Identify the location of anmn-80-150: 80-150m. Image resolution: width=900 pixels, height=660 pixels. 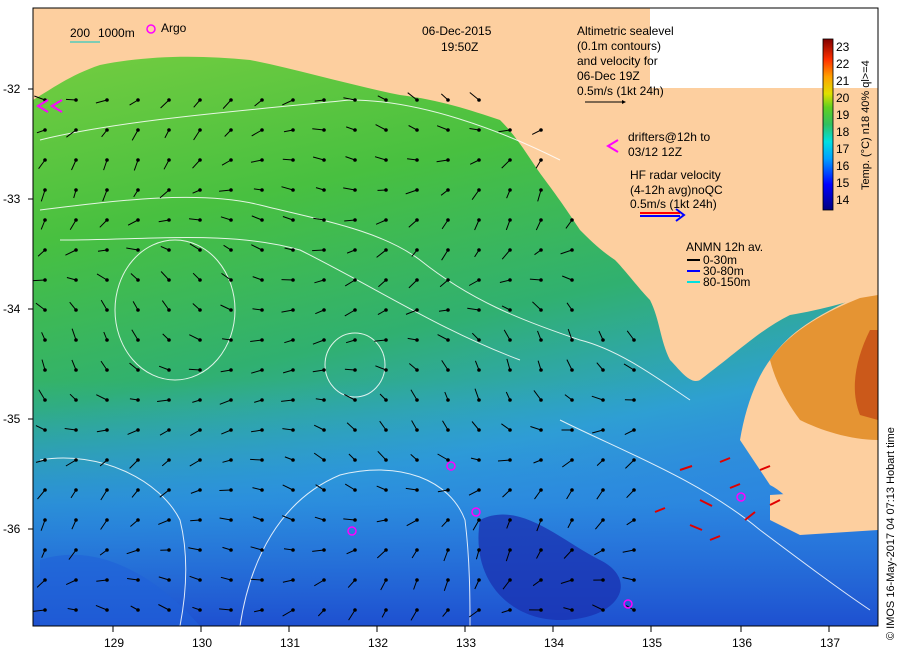
(727, 282).